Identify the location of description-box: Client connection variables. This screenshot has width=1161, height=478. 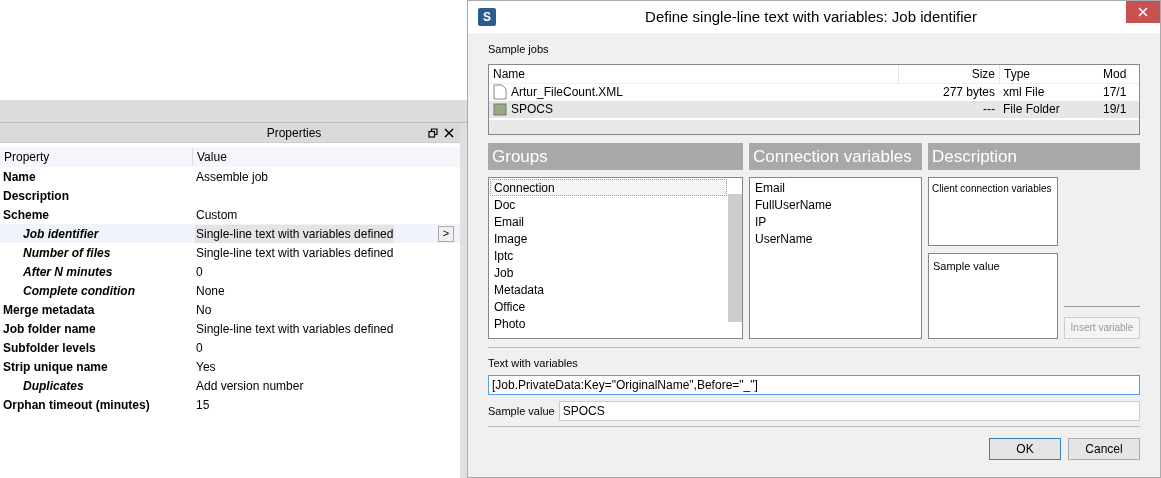
(993, 211).